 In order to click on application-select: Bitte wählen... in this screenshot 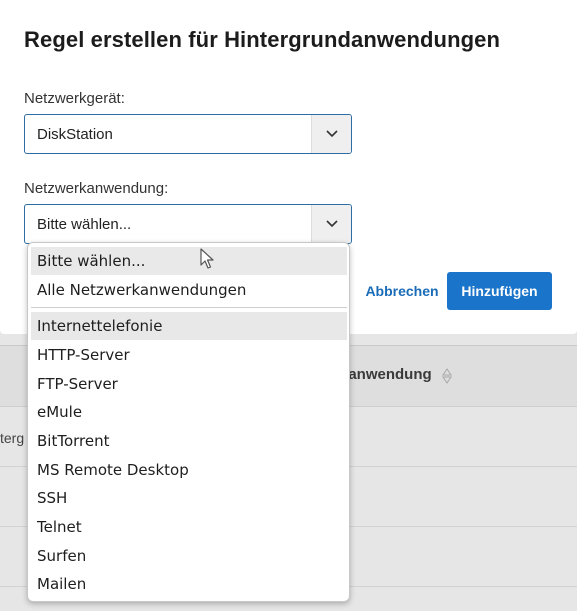, I will do `click(188, 224)`.